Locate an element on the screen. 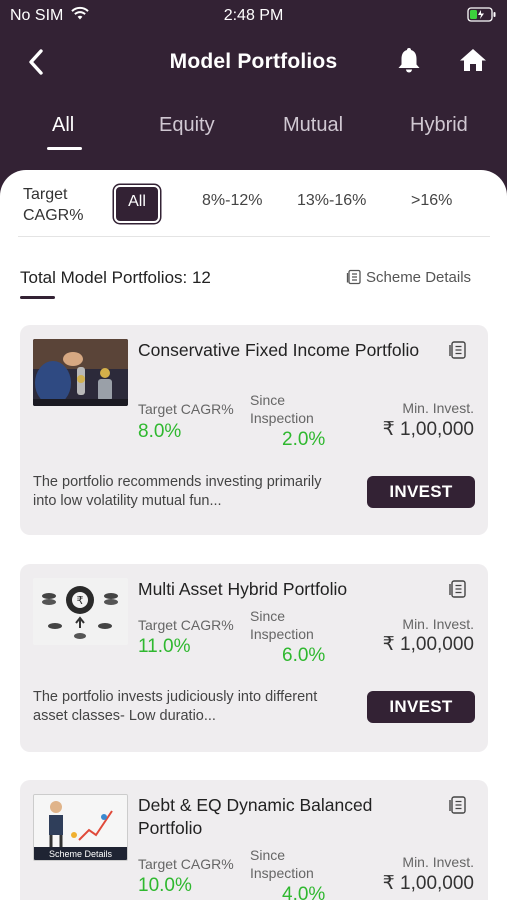 The image size is (507, 900). since-inspection-value: 6.0% is located at coordinates (304, 655).